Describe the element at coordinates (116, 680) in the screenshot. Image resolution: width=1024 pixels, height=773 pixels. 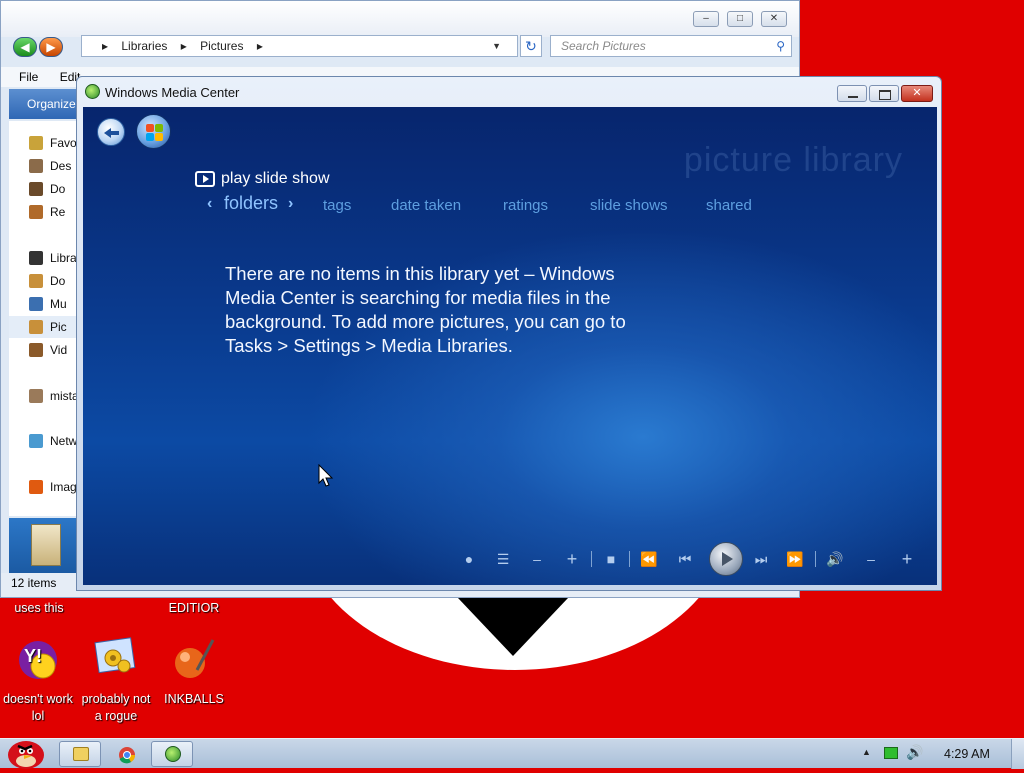
I see `desktop-icon-rogue: probably not a rogue` at that location.